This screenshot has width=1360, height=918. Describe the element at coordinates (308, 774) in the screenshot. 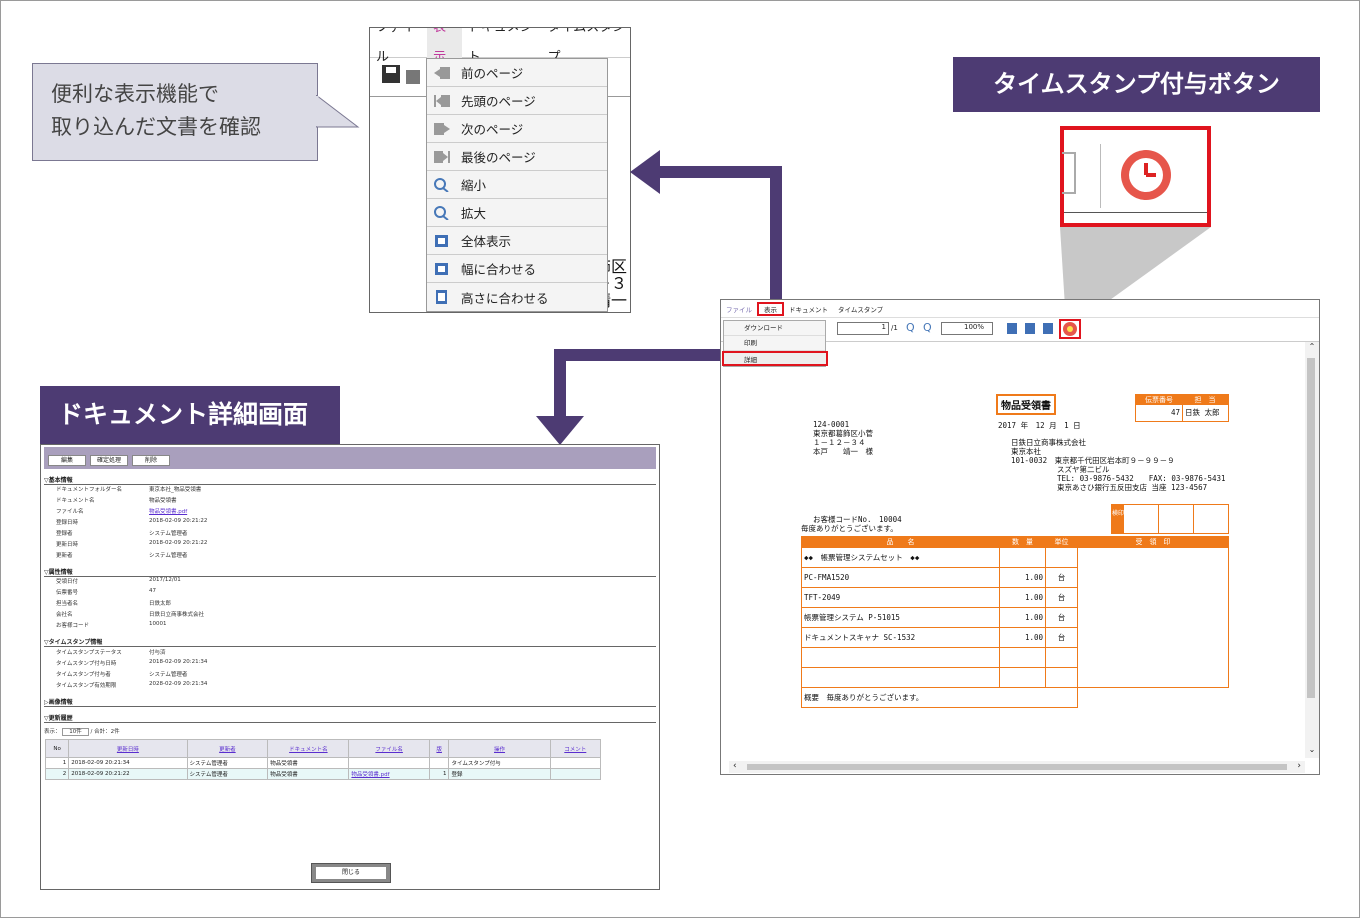

I see `history-cell: 物品受領書` at that location.